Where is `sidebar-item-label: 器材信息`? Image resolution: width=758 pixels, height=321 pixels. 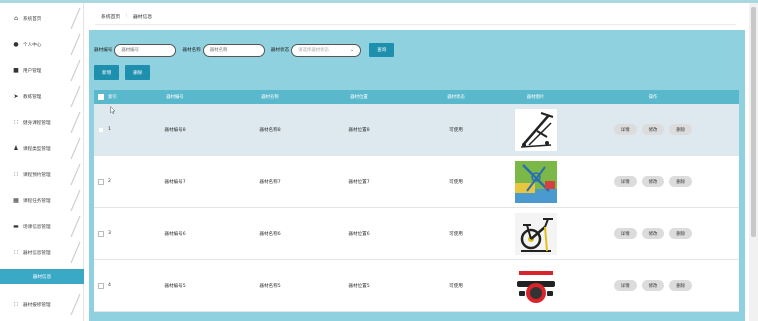
sidebar-item-label: 器材信息 is located at coordinates (42, 277).